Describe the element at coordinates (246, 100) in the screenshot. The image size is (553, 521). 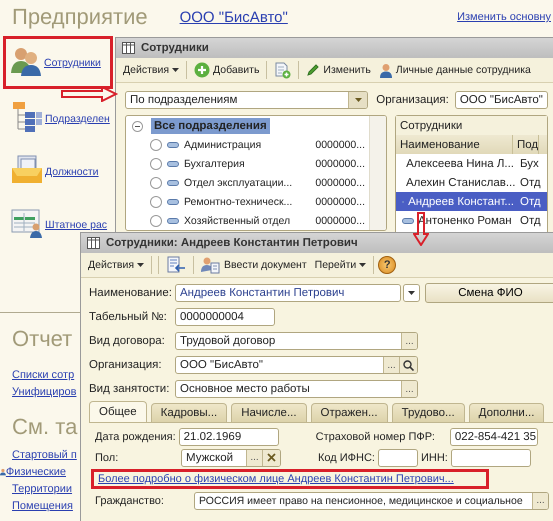
I see `view-dropdown: По подразделениям` at that location.